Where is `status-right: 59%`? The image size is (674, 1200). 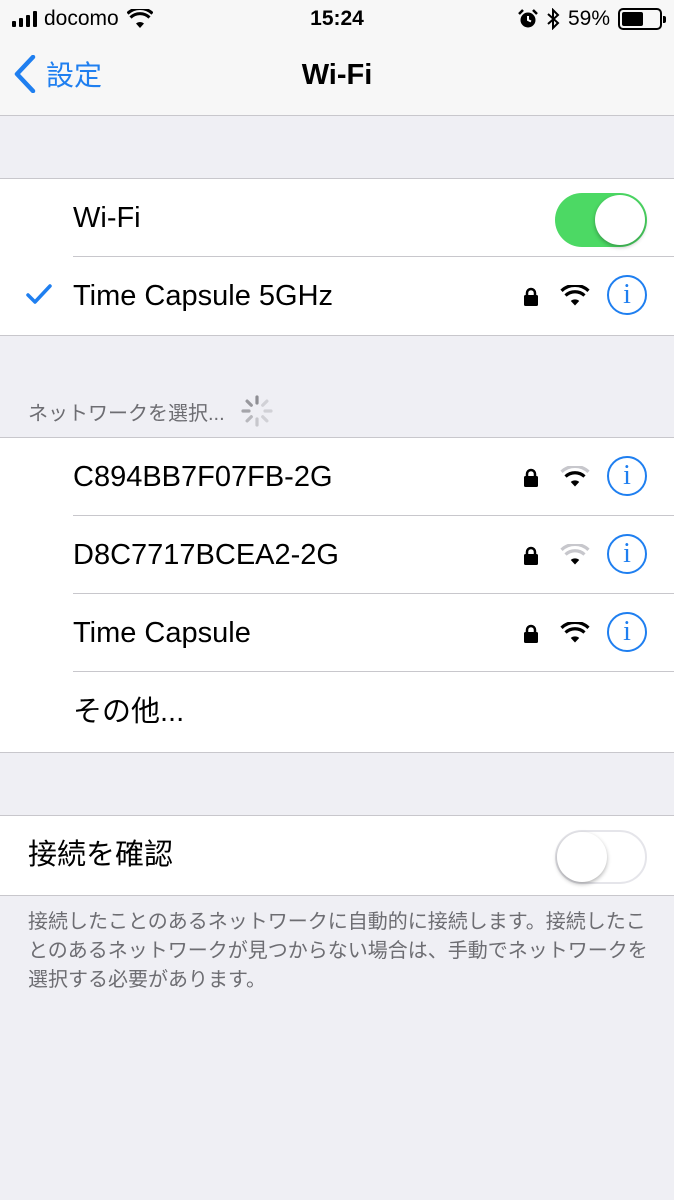 status-right: 59% is located at coordinates (592, 19).